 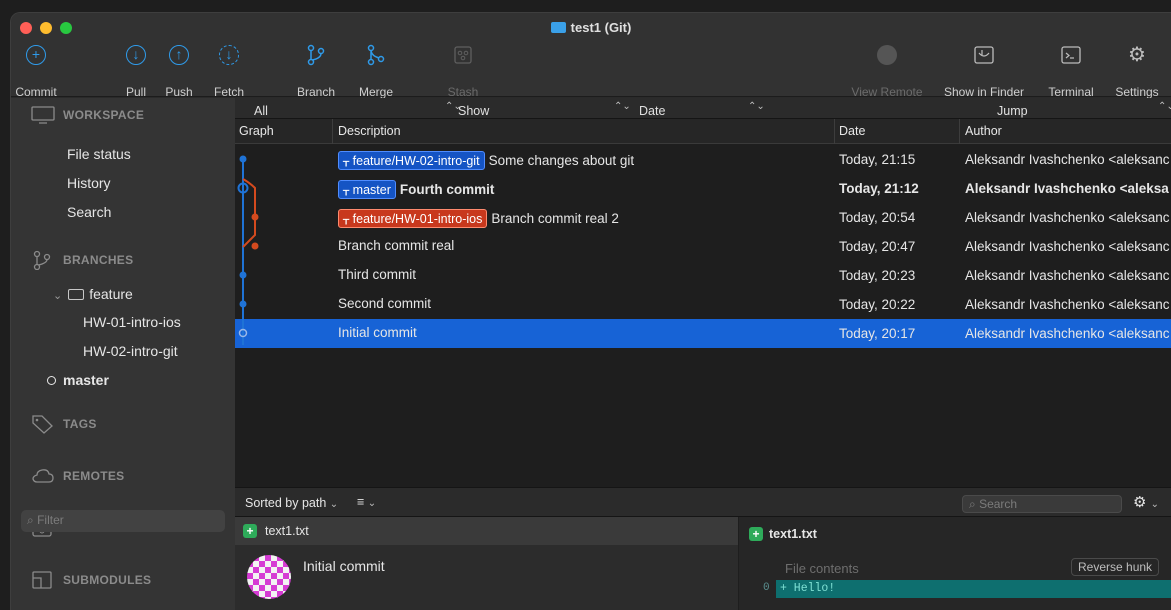 What do you see at coordinates (1071, 71) in the screenshot?
I see `terminal-button: Terminal` at bounding box center [1071, 71].